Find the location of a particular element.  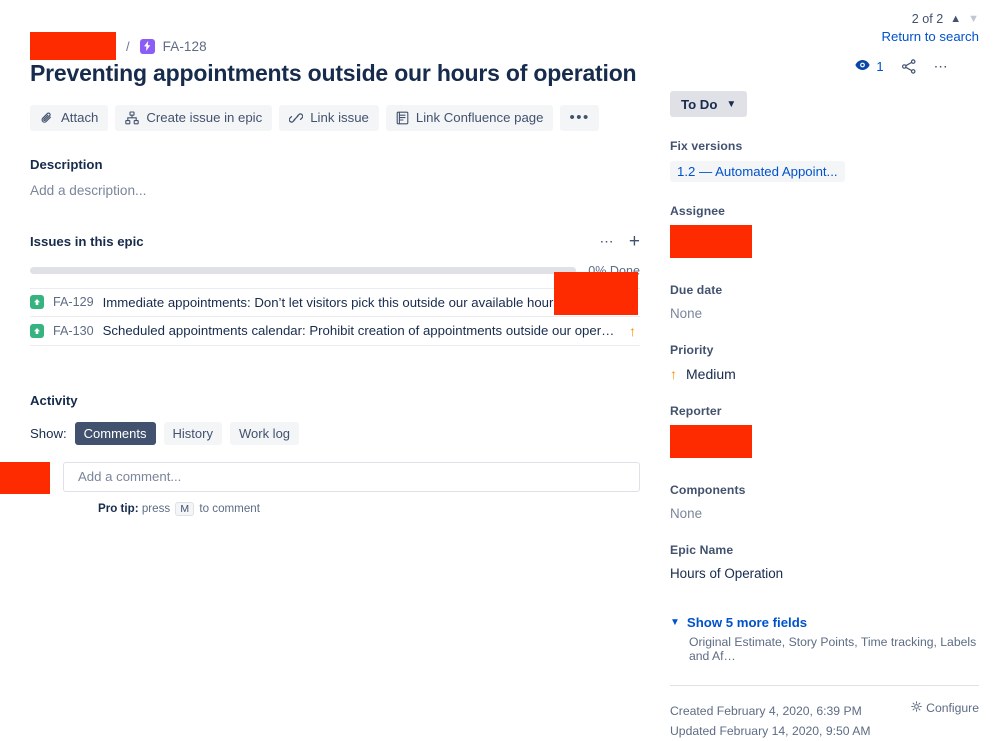

watch-count: 1 is located at coordinates (880, 66).